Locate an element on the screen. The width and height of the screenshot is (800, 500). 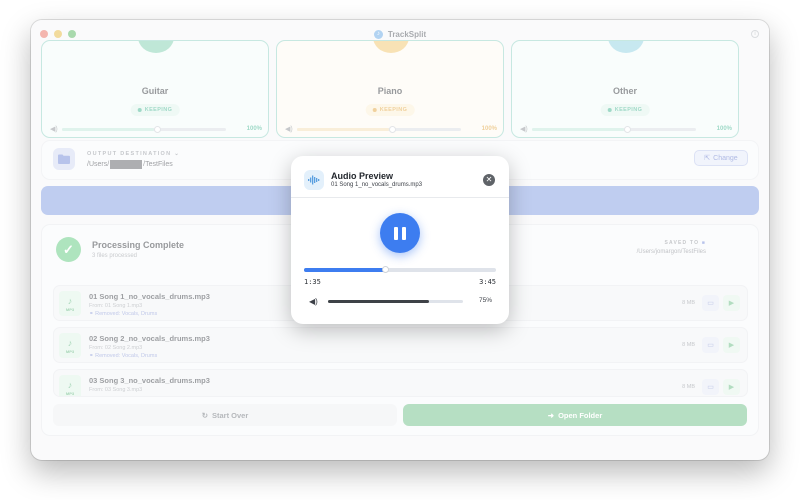
preview-volume-slider is located at coordinates (395, 301).